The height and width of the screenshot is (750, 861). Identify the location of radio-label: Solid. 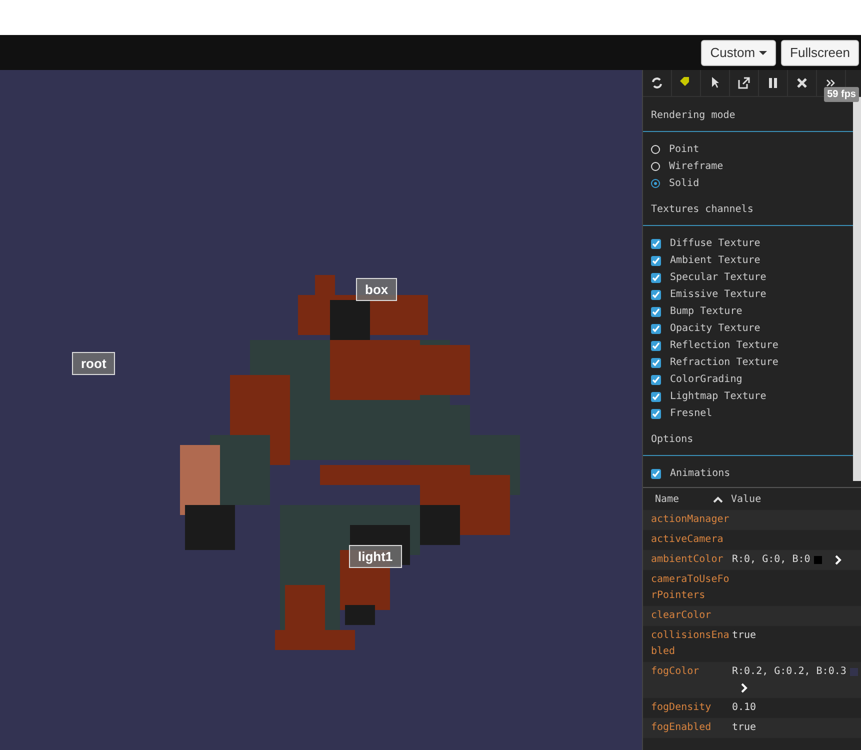
(684, 183).